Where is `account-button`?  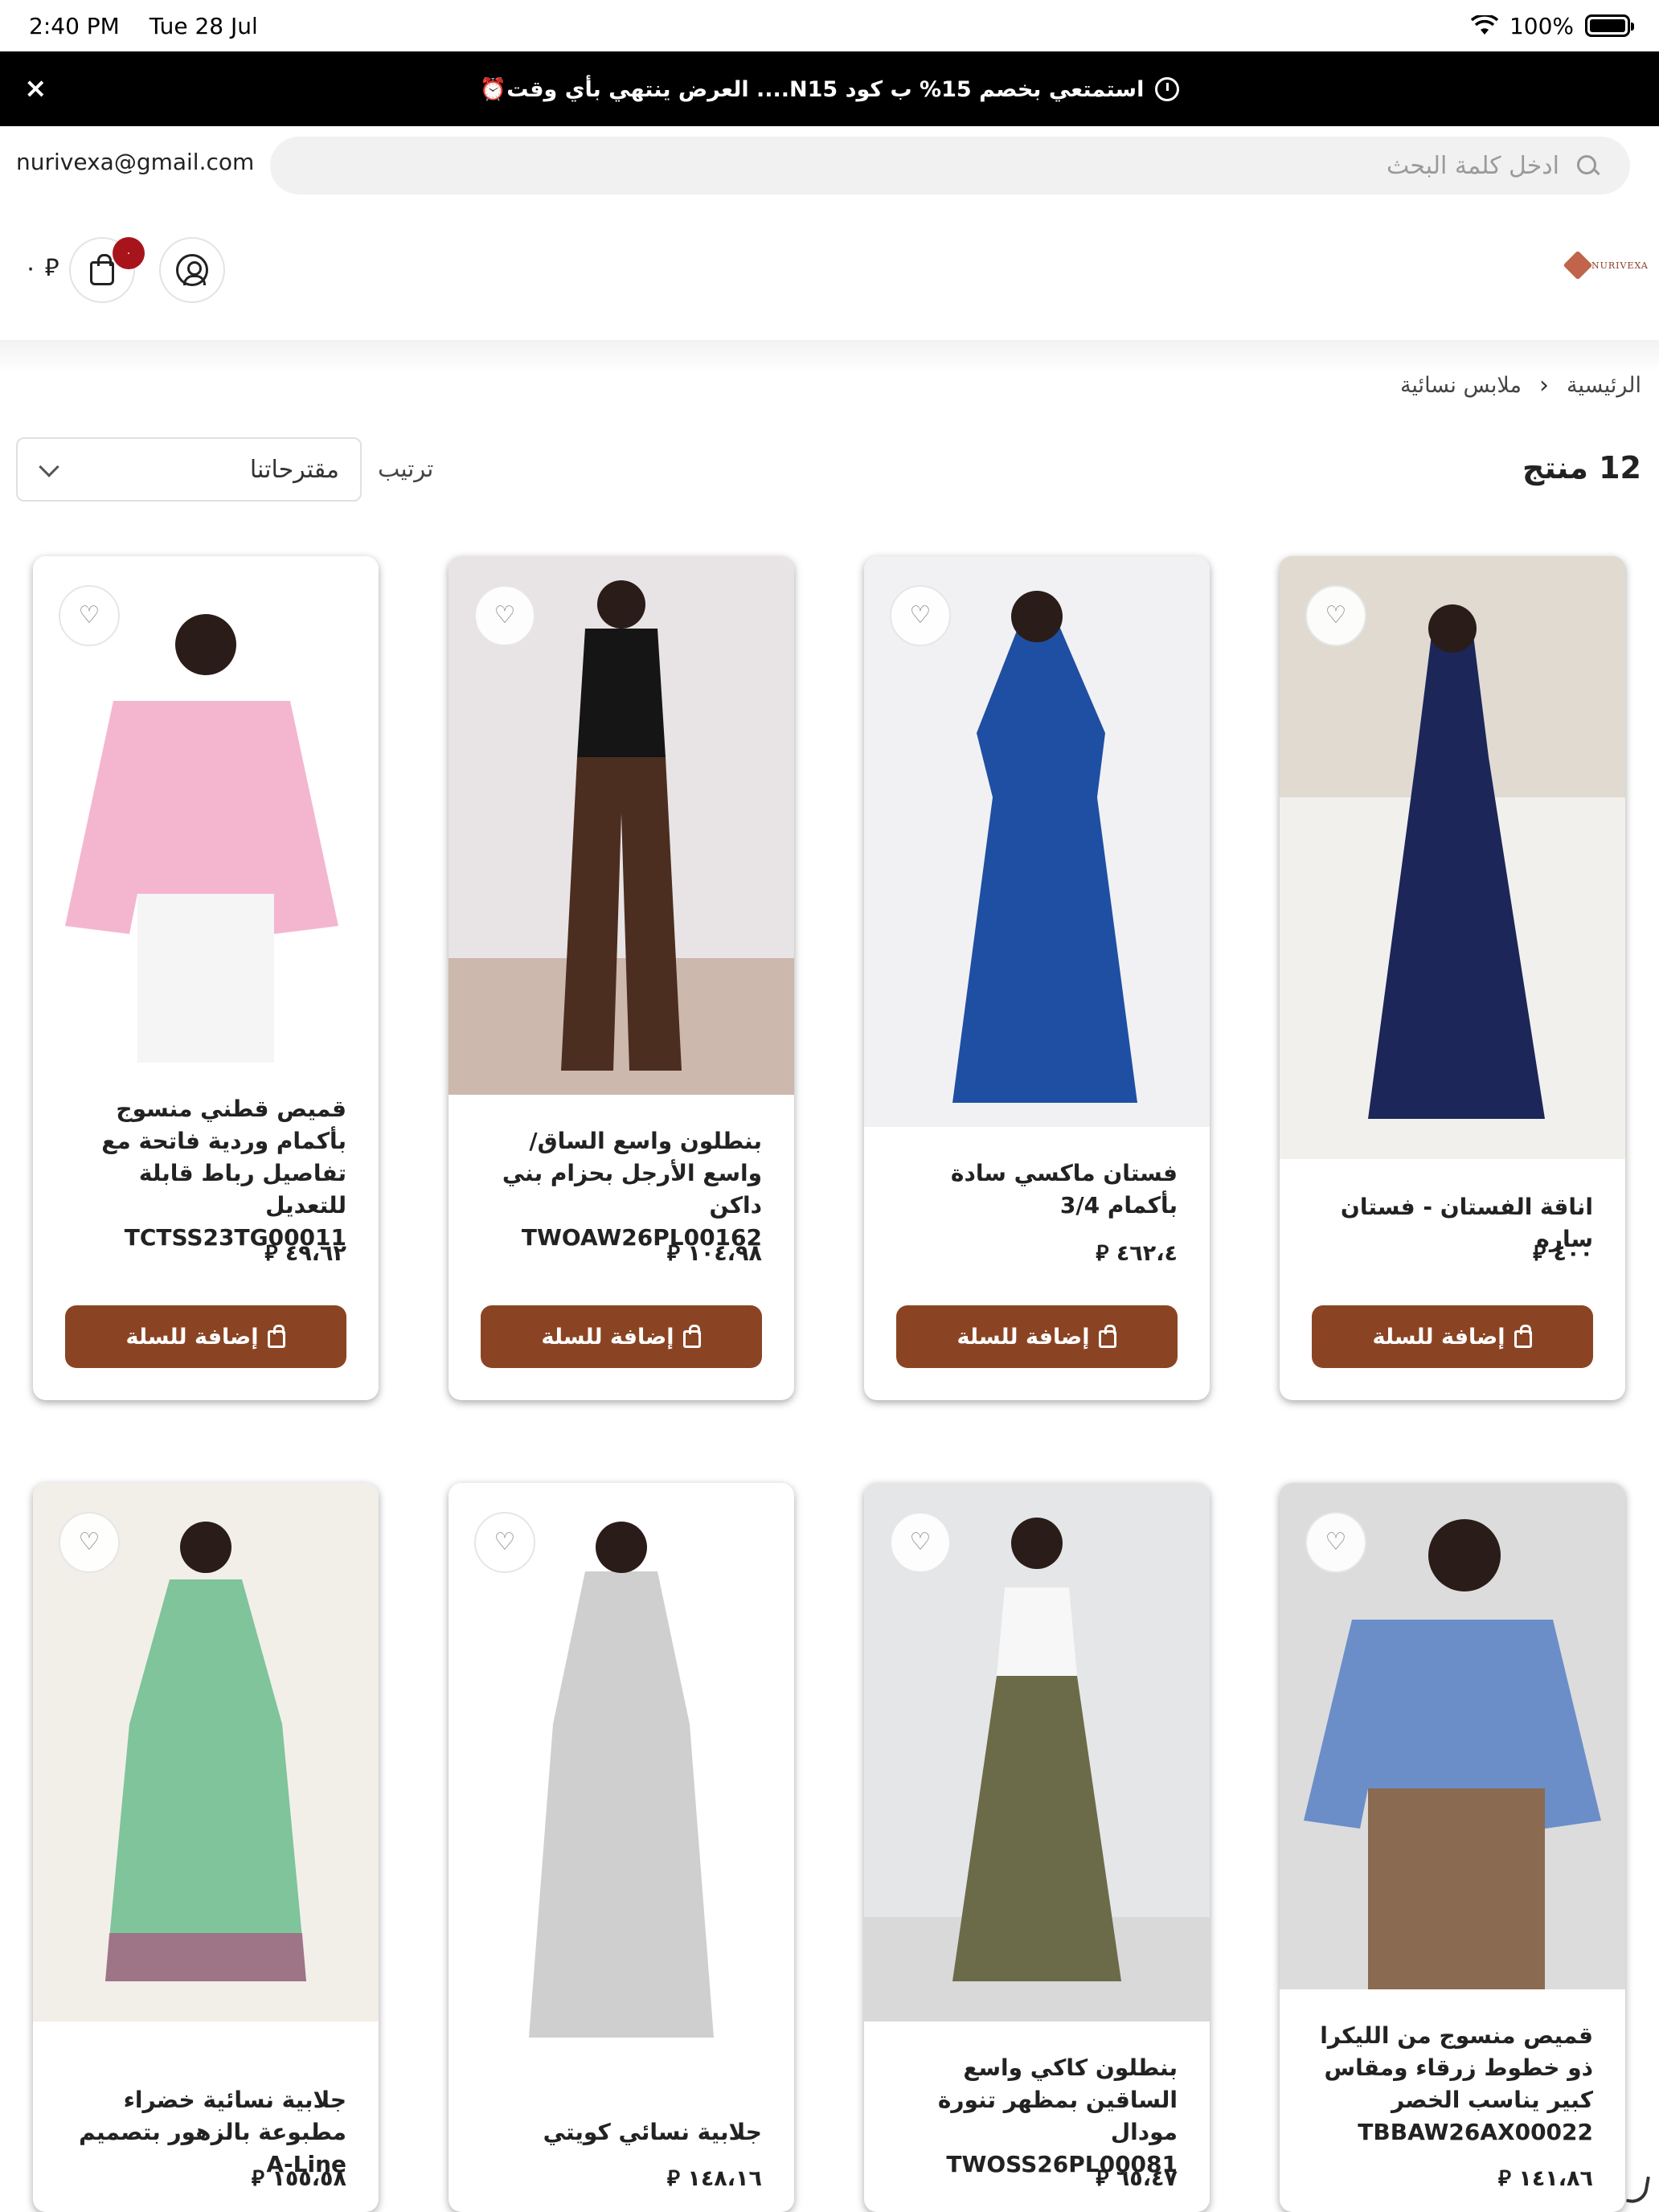
account-button is located at coordinates (192, 270).